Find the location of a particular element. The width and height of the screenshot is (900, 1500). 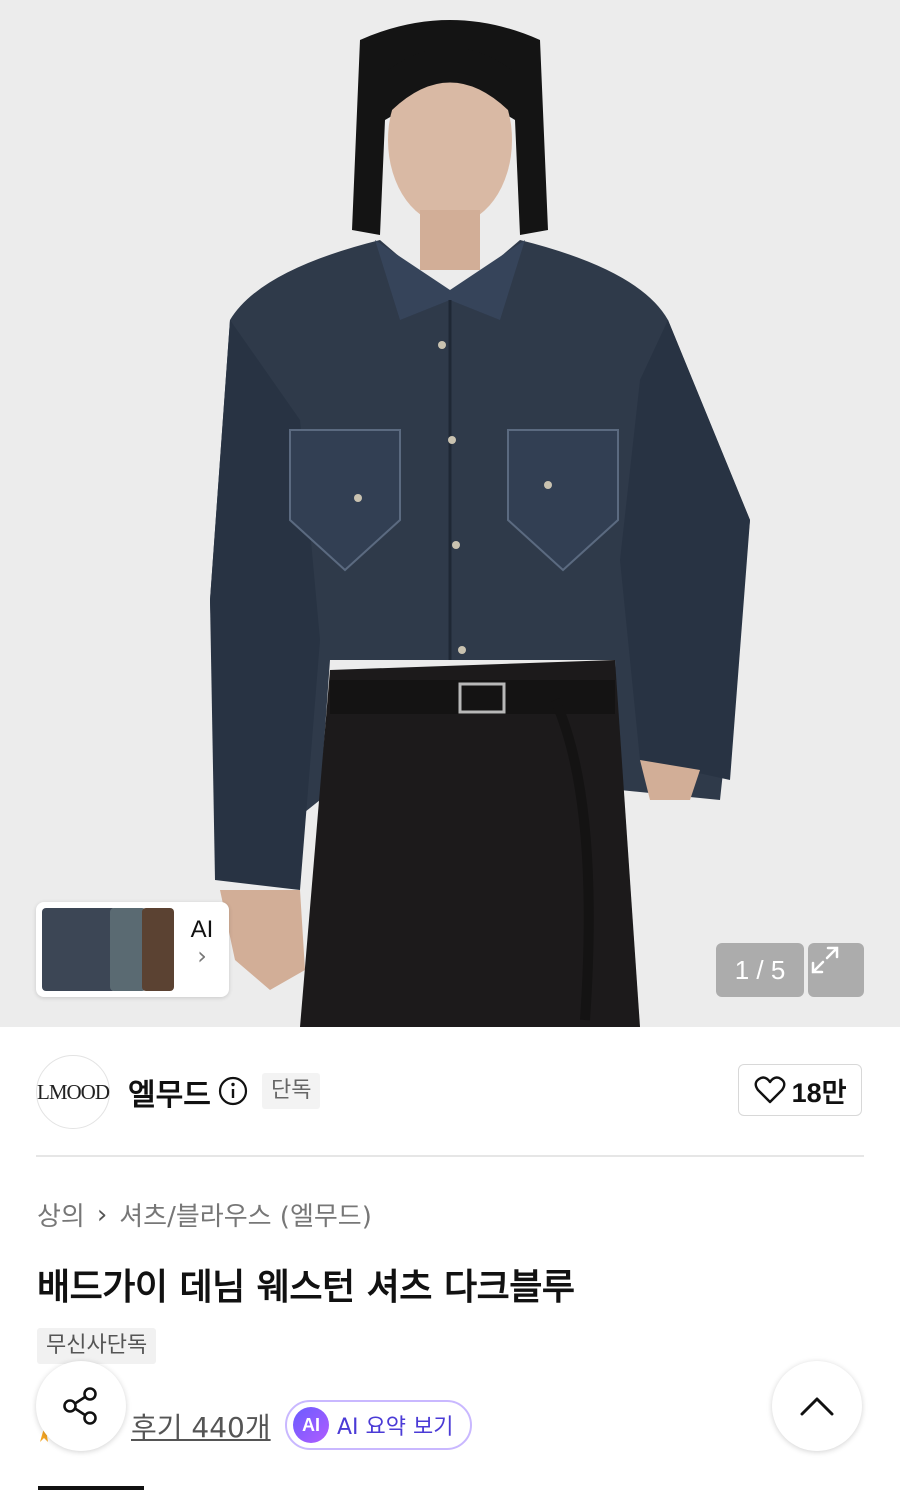

share-button is located at coordinates (81, 1406).